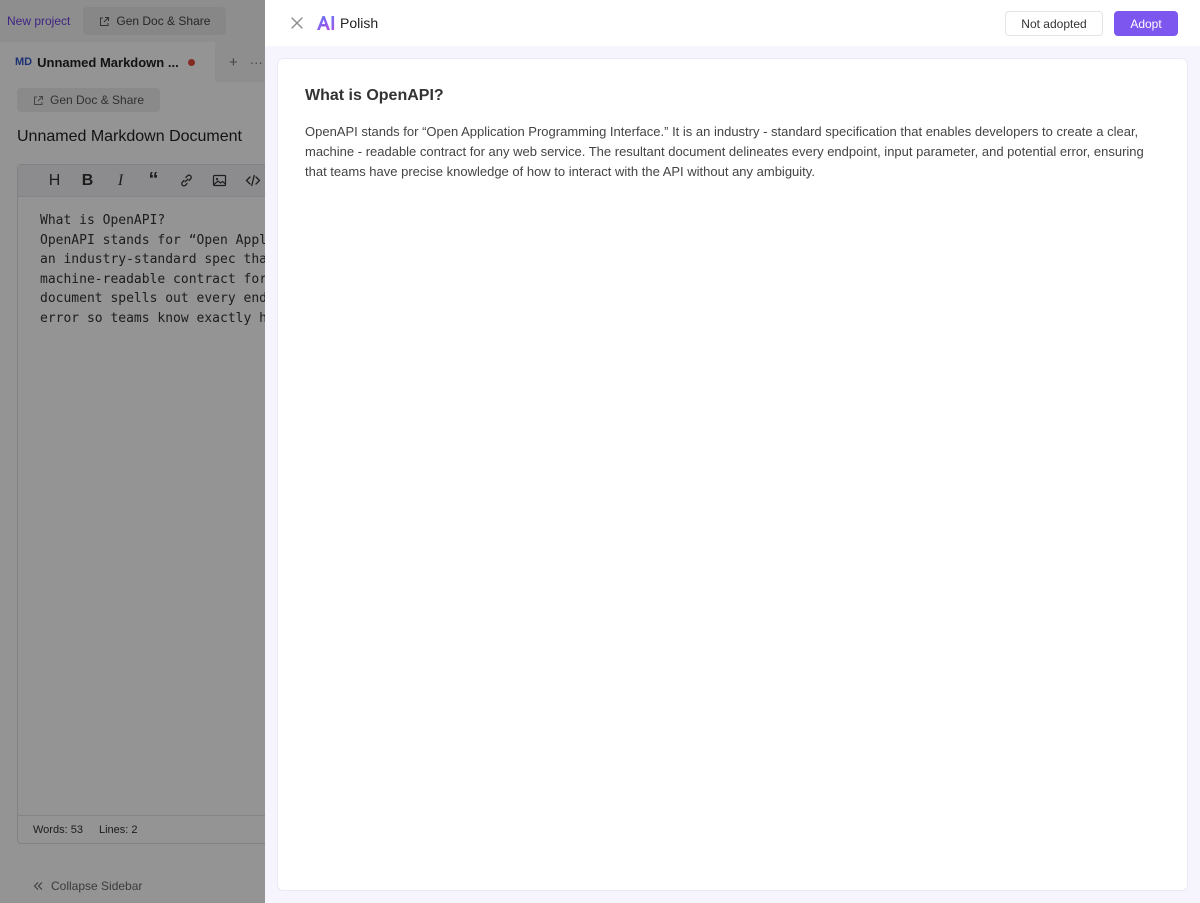 The width and height of the screenshot is (1200, 903). I want to click on adopt-button: Adopt, so click(1146, 23).